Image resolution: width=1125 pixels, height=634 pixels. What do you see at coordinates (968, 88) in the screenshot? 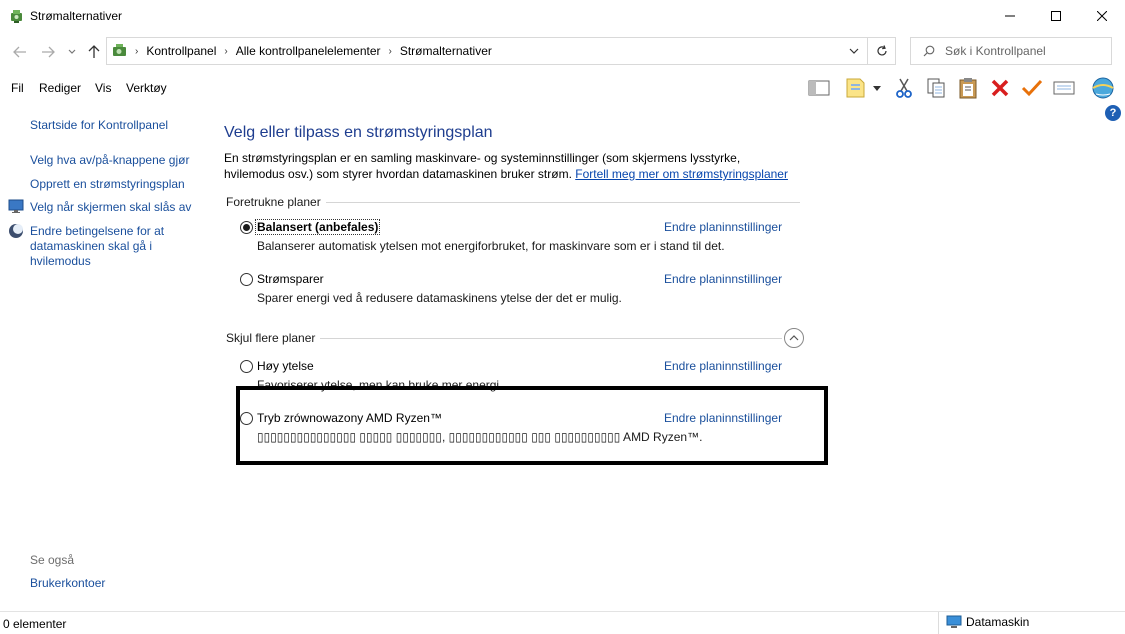
I see `paste-icon` at bounding box center [968, 88].